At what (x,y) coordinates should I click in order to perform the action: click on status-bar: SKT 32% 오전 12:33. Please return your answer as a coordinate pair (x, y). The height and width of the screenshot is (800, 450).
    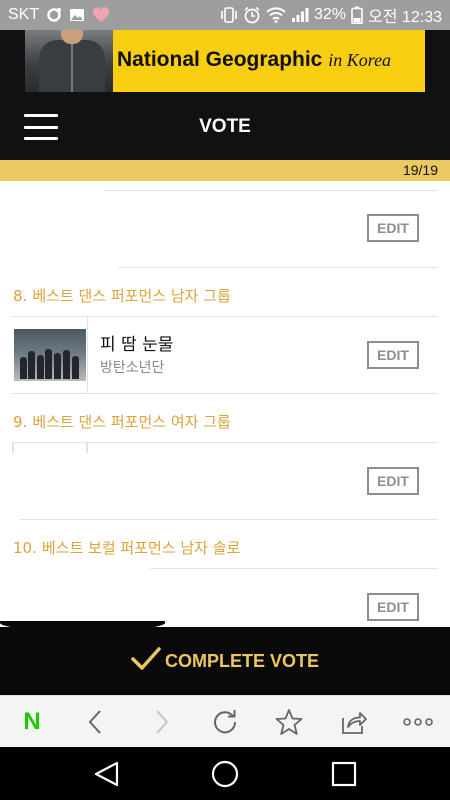
    Looking at the image, I should click on (225, 15).